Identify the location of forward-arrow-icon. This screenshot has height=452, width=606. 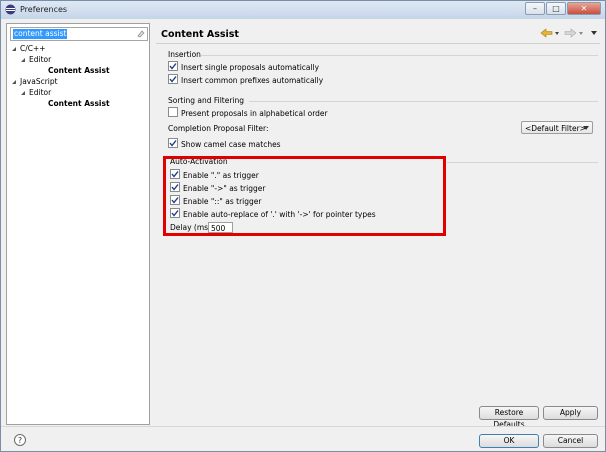
(573, 33).